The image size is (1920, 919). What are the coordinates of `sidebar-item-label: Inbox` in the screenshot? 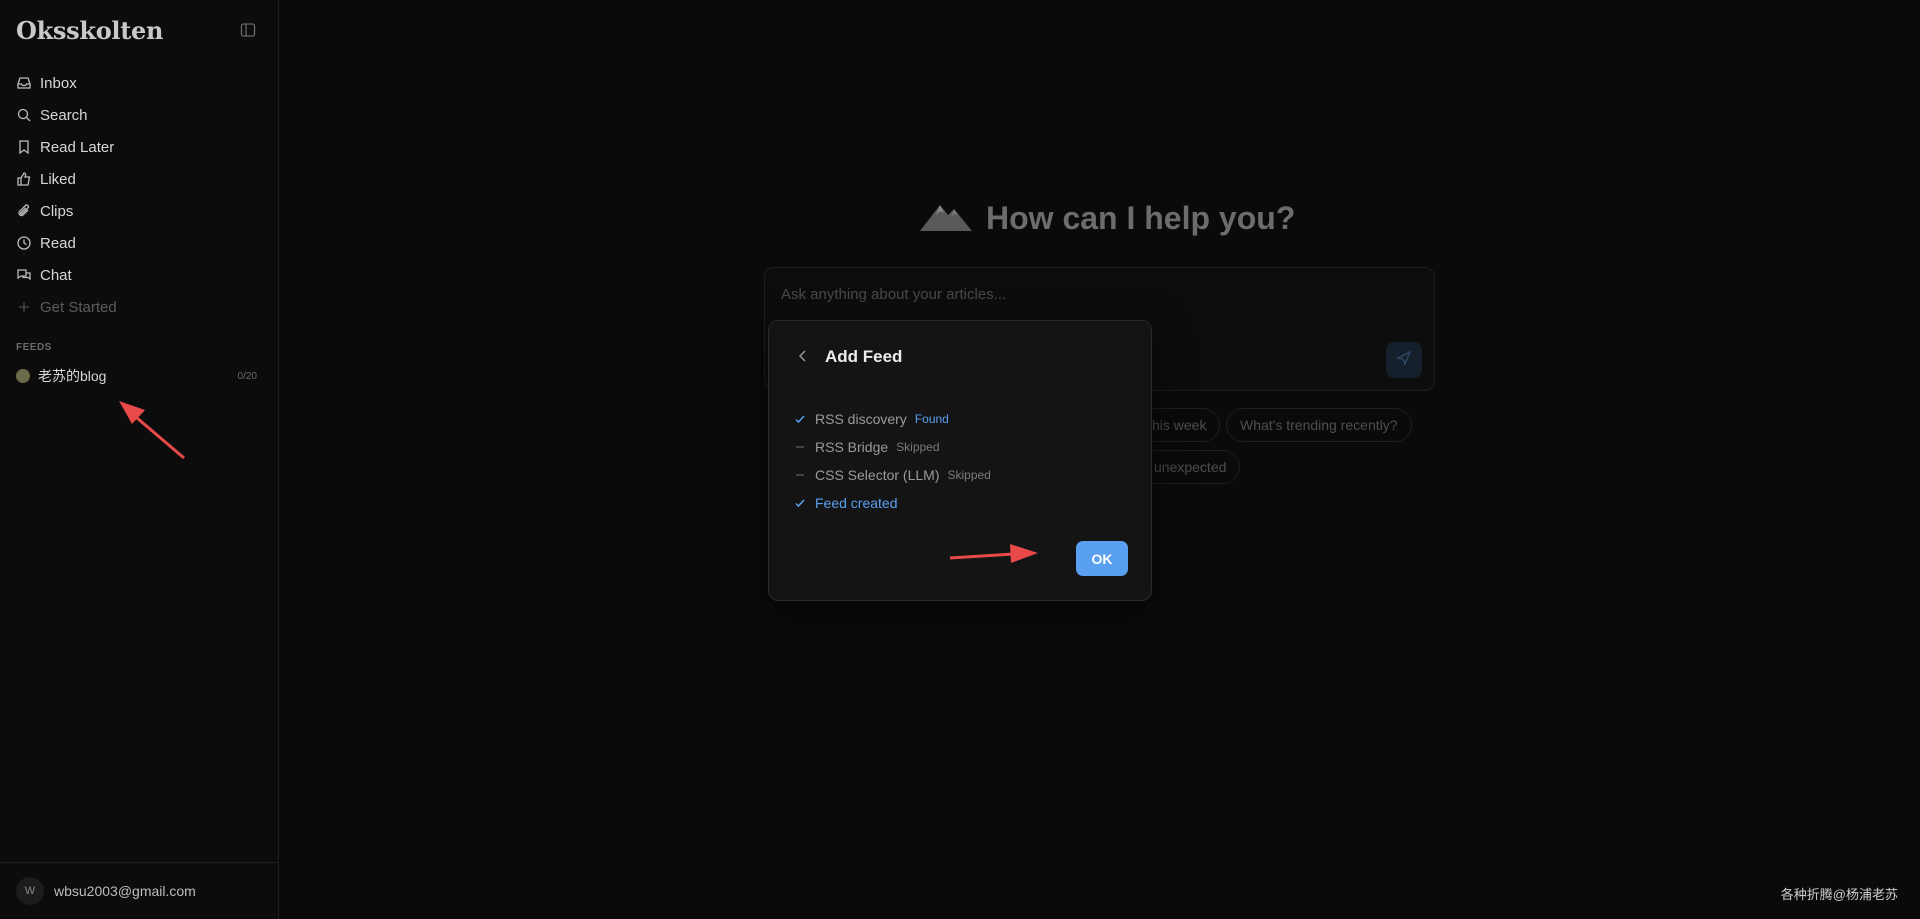 It's located at (58, 83).